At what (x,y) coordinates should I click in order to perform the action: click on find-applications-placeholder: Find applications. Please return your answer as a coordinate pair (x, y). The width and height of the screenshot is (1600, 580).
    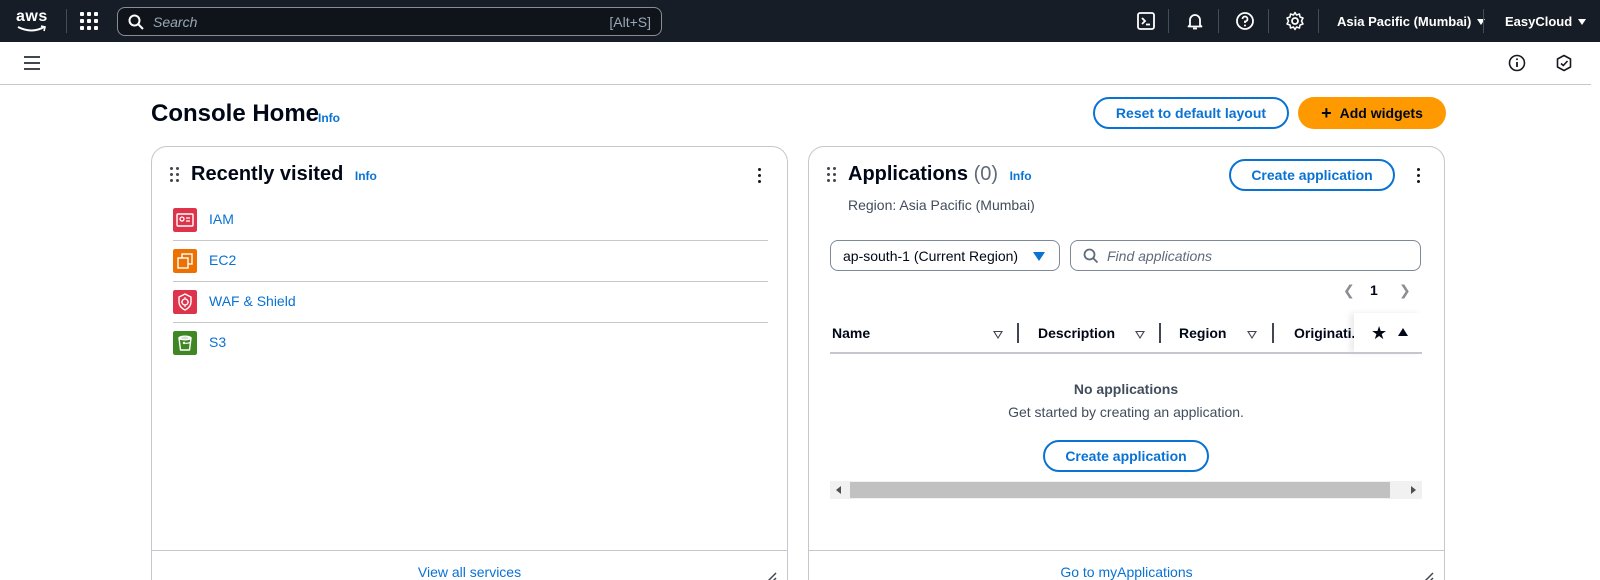
    Looking at the image, I should click on (1160, 256).